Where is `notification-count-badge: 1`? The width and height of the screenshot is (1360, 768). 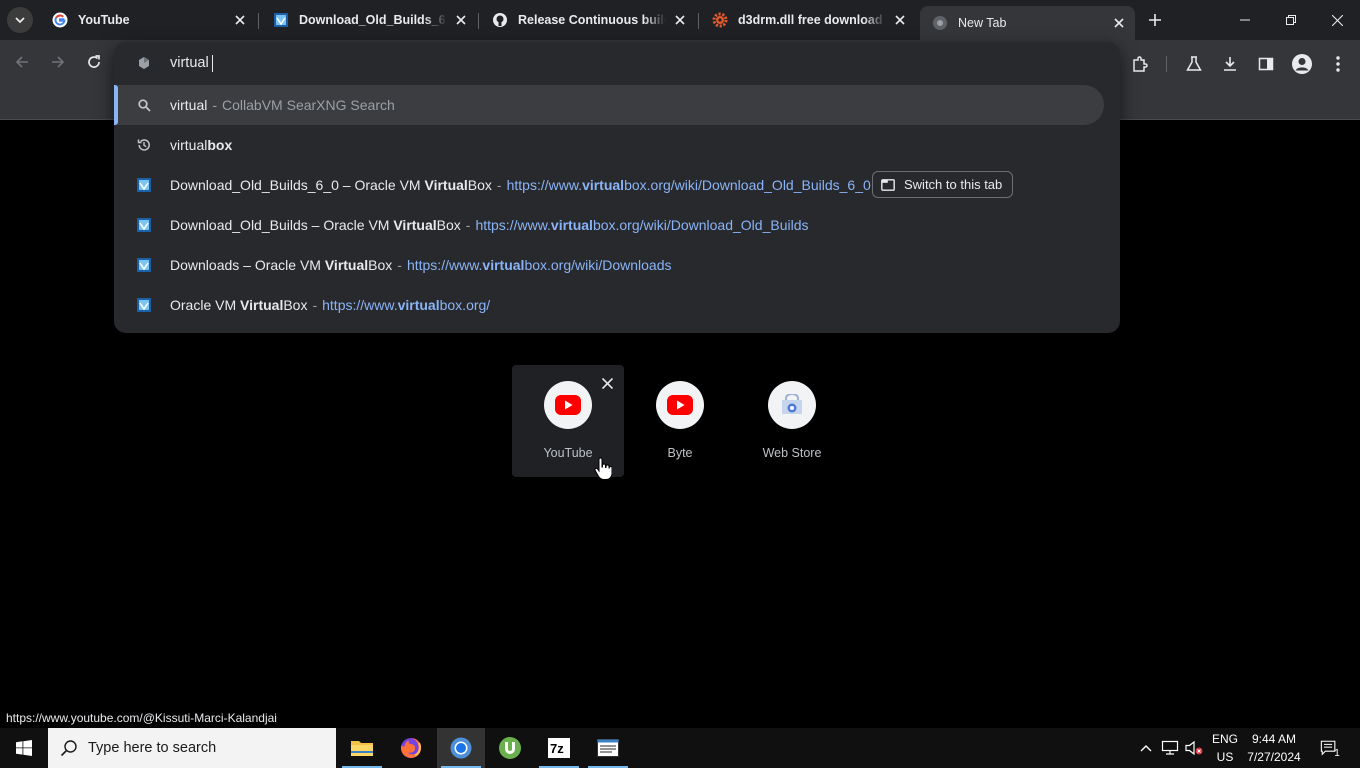
notification-count-badge: 1 is located at coordinates (1337, 753).